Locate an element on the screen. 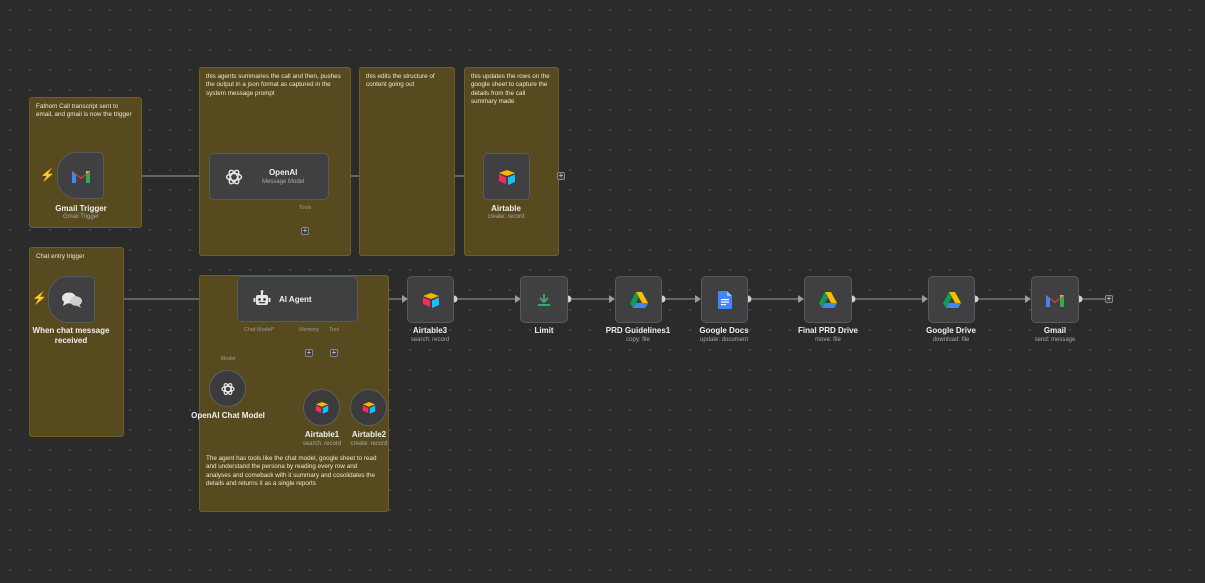 This screenshot has width=1205, height=583. gmail-subtitle: send: message is located at coordinates (1055, 340).